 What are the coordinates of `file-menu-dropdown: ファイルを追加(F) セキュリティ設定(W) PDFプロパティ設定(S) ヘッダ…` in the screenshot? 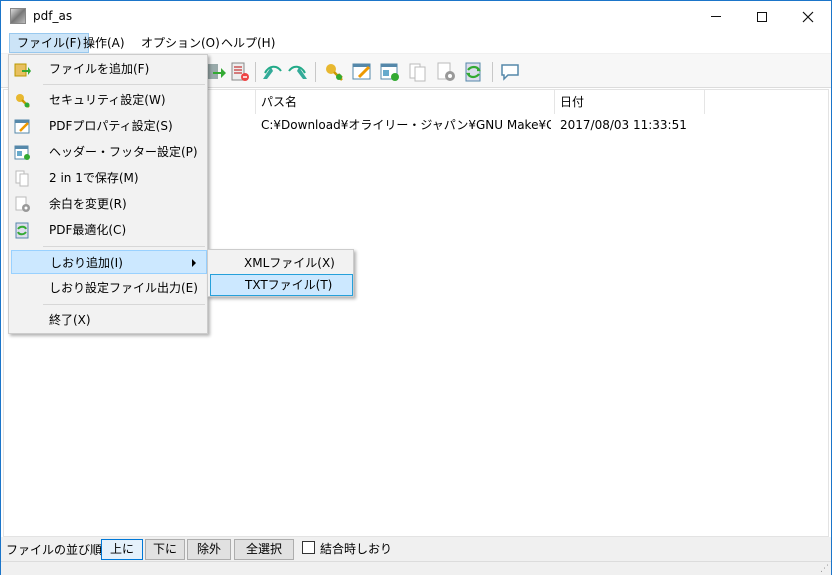 It's located at (108, 194).